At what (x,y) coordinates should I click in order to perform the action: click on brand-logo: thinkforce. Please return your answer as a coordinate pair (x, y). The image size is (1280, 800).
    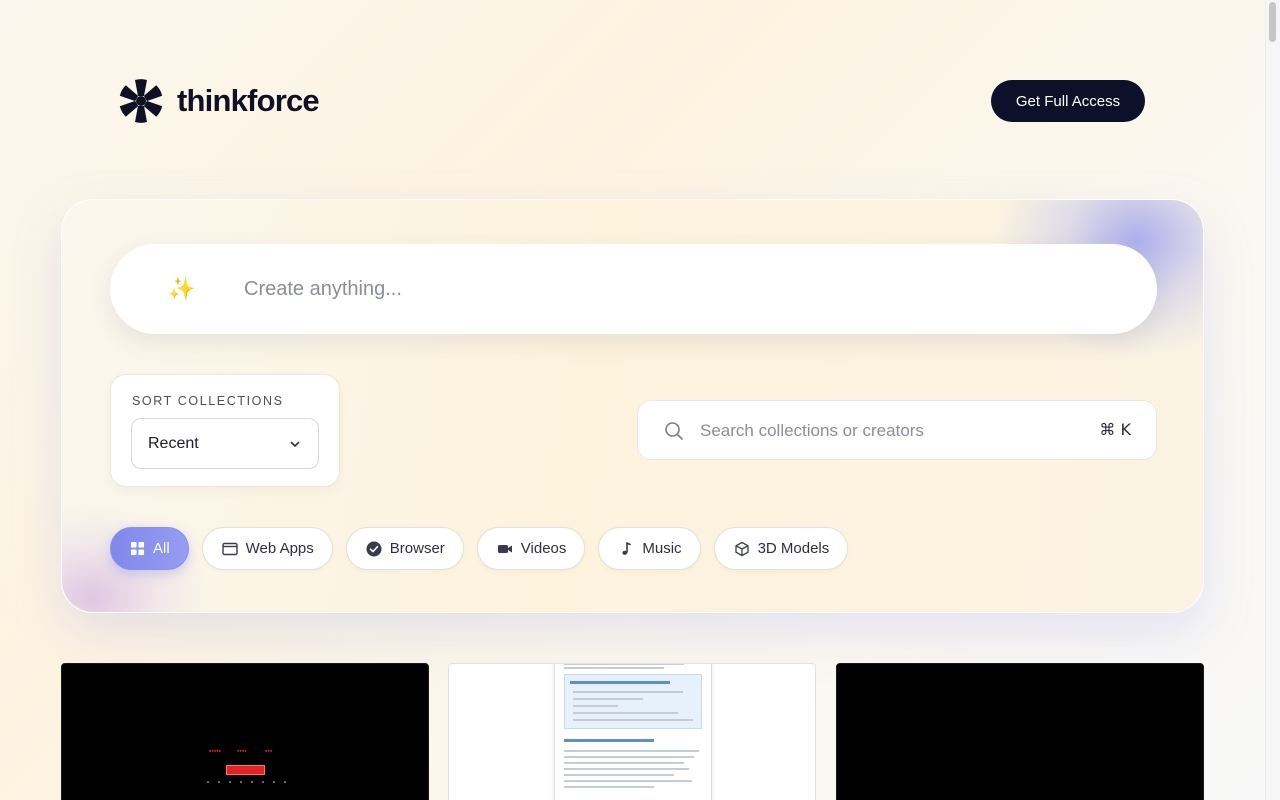
    Looking at the image, I should click on (219, 101).